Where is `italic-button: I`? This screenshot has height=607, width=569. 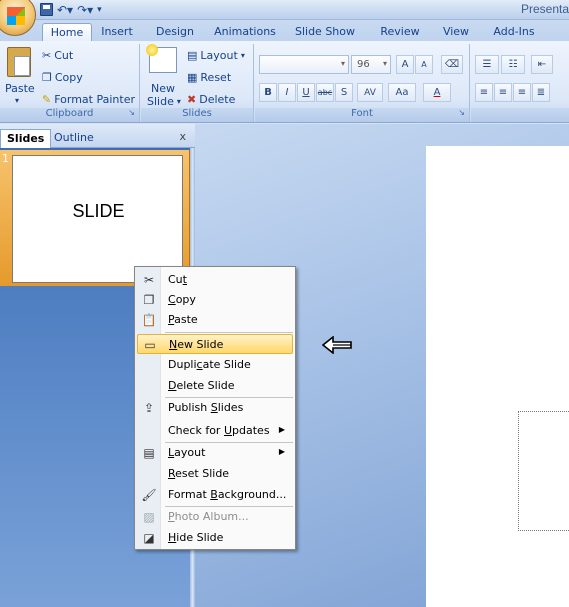 italic-button: I is located at coordinates (287, 92).